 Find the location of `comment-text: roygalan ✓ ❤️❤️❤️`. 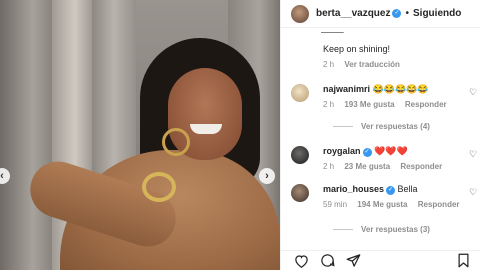

comment-text: roygalan ✓ ❤️❤️❤️ is located at coordinates (365, 151).